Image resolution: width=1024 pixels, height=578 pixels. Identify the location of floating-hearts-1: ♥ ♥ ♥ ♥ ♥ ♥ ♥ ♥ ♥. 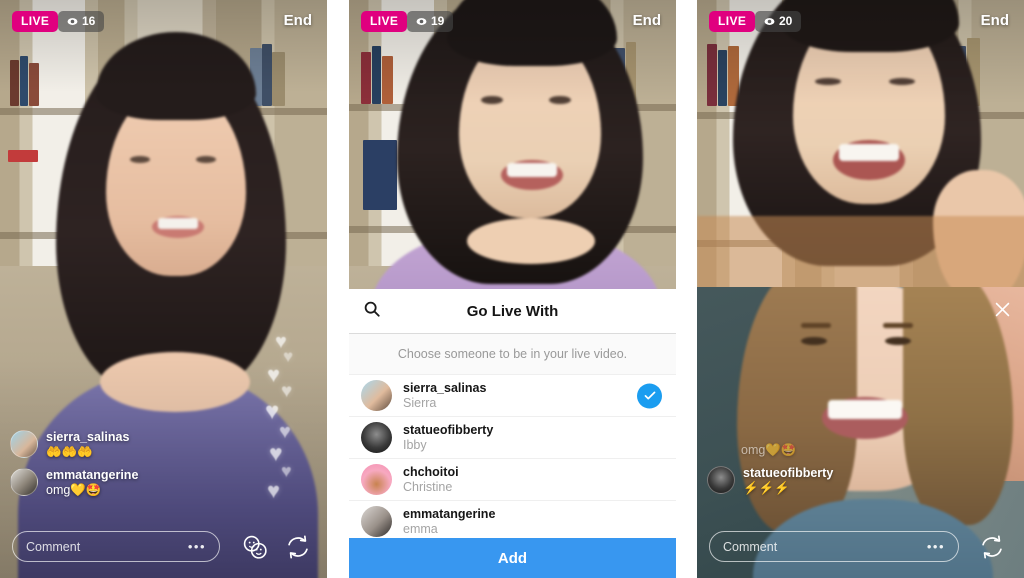
(285, 425).